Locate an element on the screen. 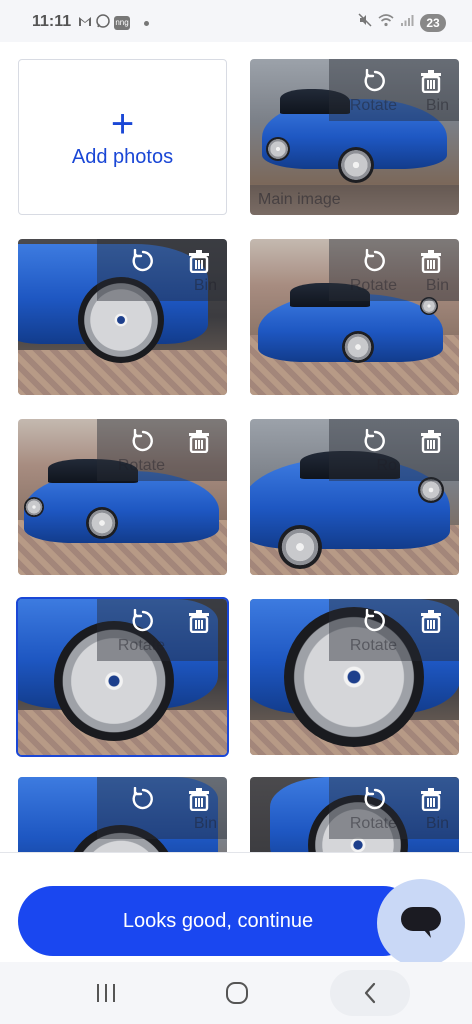  back-button is located at coordinates (370, 993).